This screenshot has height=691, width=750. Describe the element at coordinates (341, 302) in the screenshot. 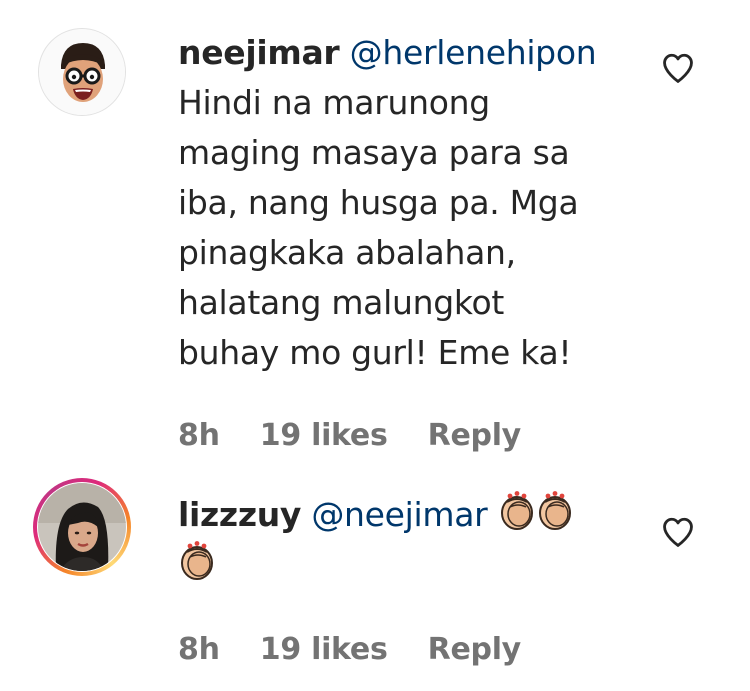

I see `comment-text-line: halatang malungkot` at that location.